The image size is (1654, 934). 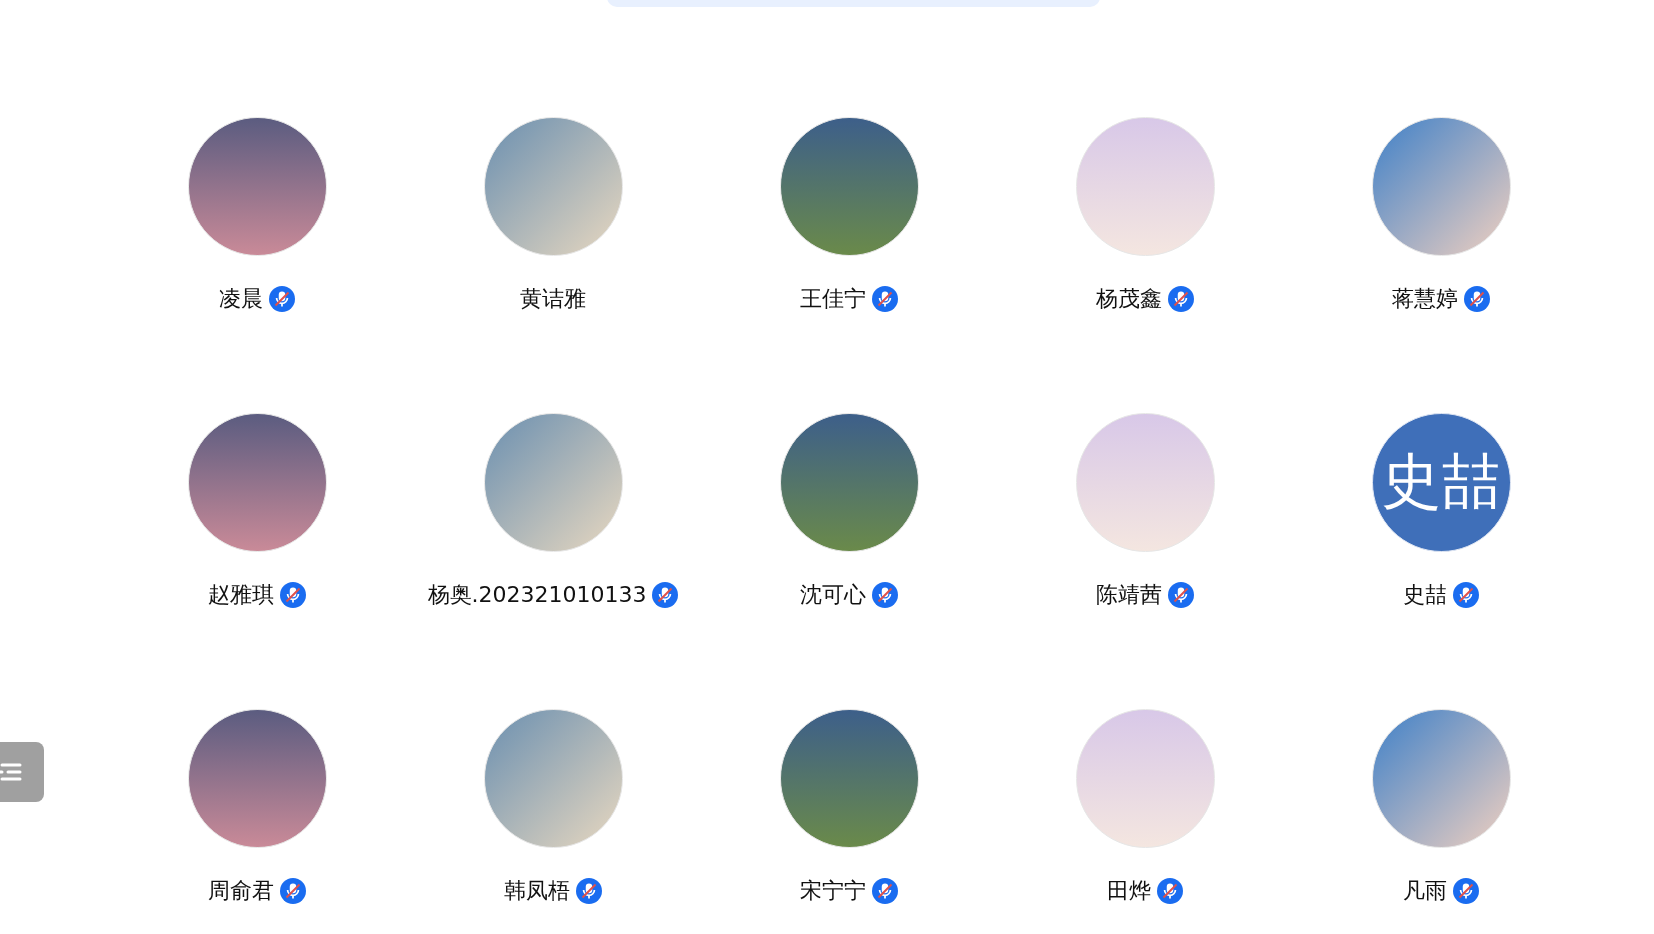 I want to click on participant-name: 田烨, so click(x=1129, y=891).